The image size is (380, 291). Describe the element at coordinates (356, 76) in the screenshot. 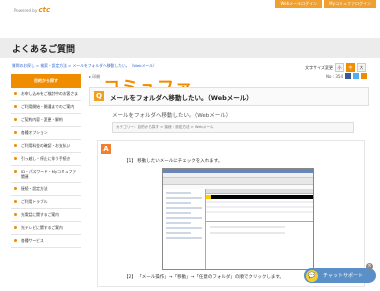

I see `twitter-share-icon` at that location.